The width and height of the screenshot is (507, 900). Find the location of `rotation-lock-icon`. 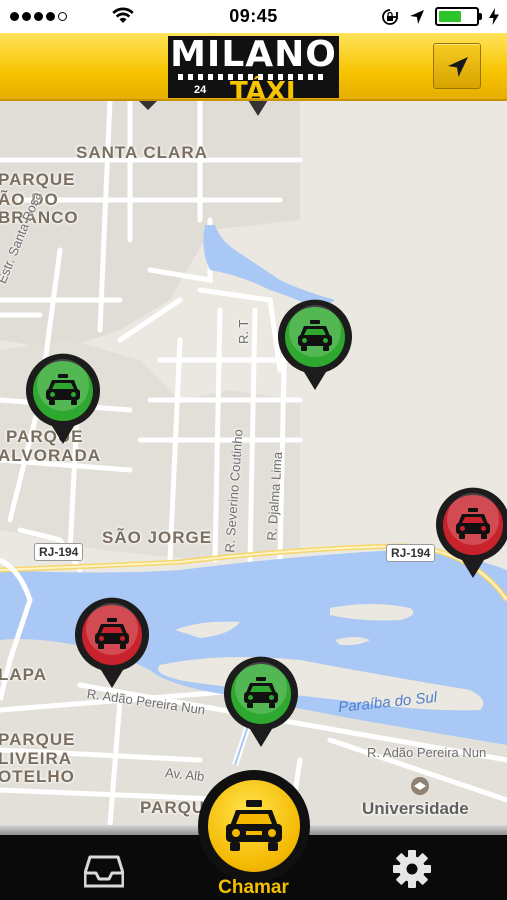

rotation-lock-icon is located at coordinates (390, 16).